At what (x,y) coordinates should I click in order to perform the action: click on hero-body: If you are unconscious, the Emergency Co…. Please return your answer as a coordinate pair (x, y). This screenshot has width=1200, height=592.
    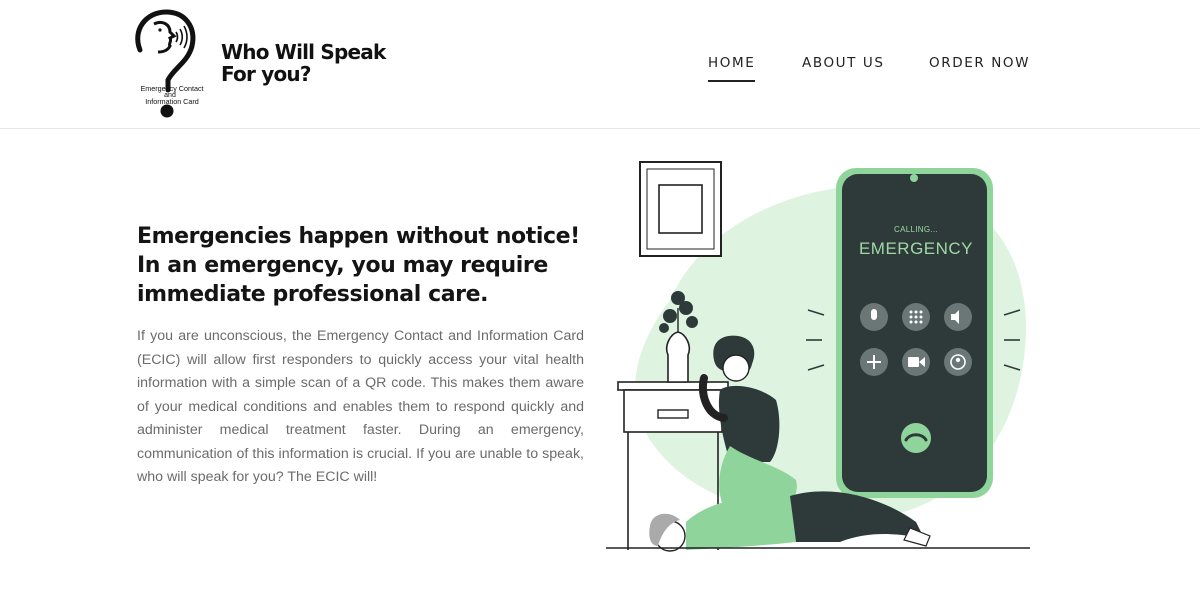
    Looking at the image, I should click on (360, 406).